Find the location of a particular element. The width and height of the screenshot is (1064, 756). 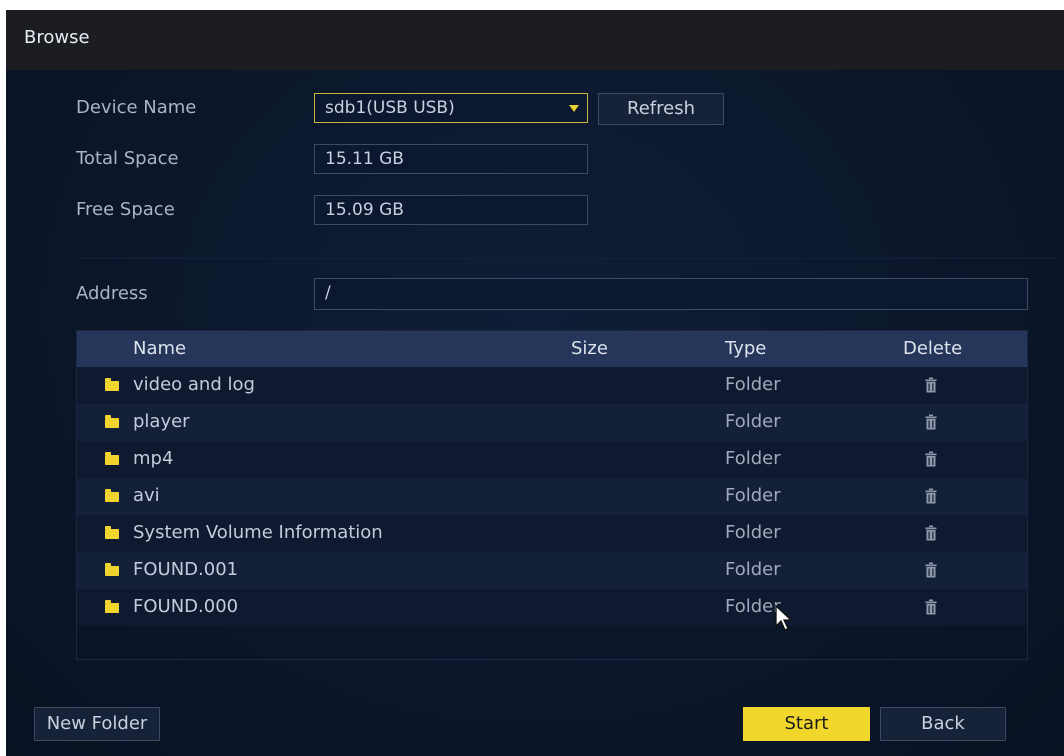

table-row: avi Folder is located at coordinates (552, 496).